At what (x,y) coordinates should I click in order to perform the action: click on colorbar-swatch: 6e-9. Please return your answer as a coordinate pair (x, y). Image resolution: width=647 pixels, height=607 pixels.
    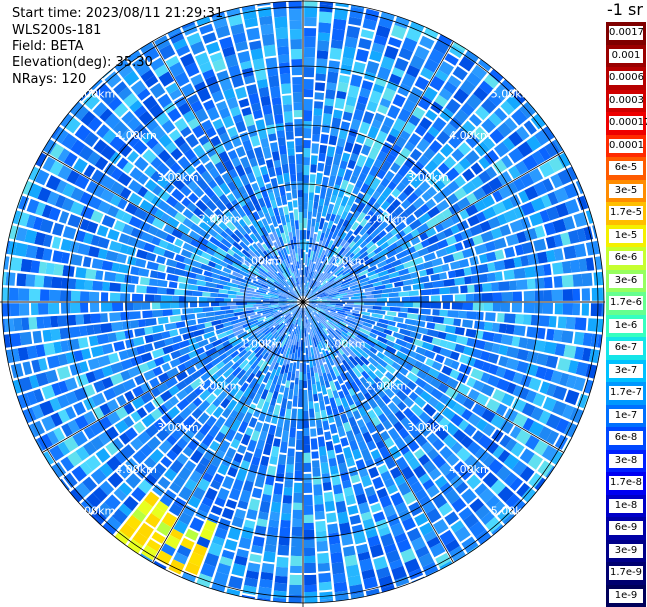
    Looking at the image, I should click on (626, 528).